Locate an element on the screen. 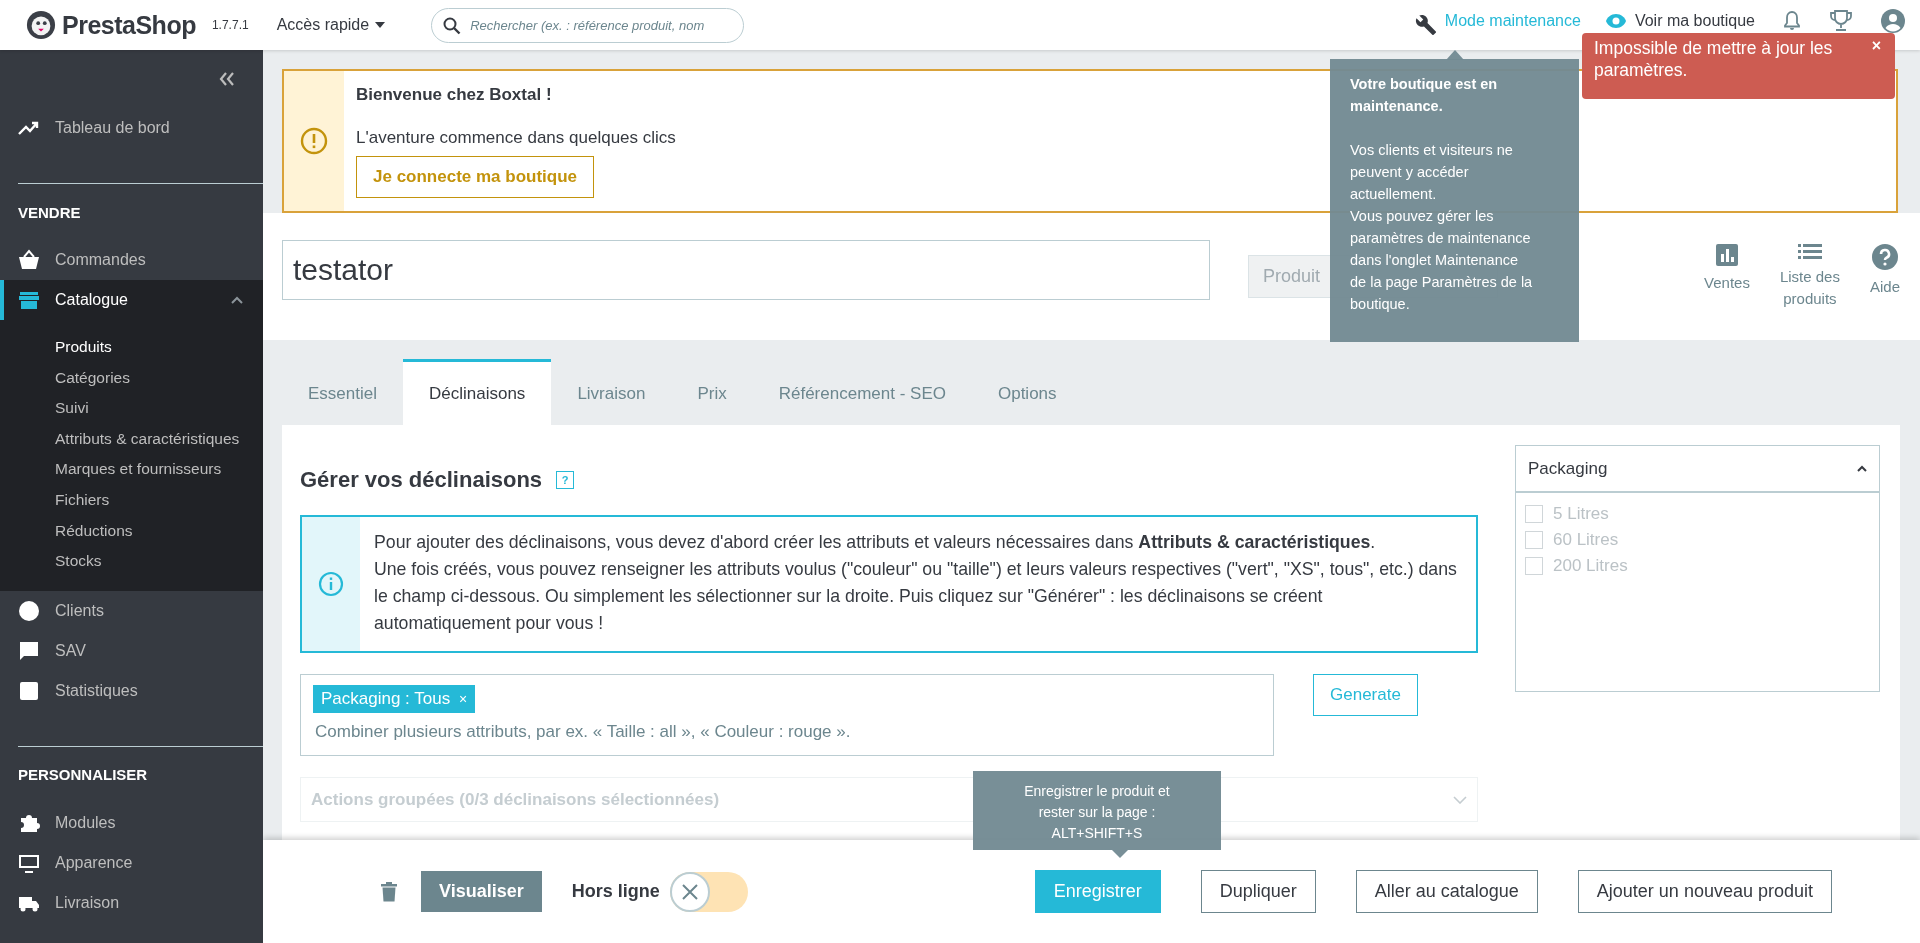 Image resolution: width=1920 pixels, height=943 pixels. banner-text: L'aventure commence dans quelques clics is located at coordinates (516, 138).